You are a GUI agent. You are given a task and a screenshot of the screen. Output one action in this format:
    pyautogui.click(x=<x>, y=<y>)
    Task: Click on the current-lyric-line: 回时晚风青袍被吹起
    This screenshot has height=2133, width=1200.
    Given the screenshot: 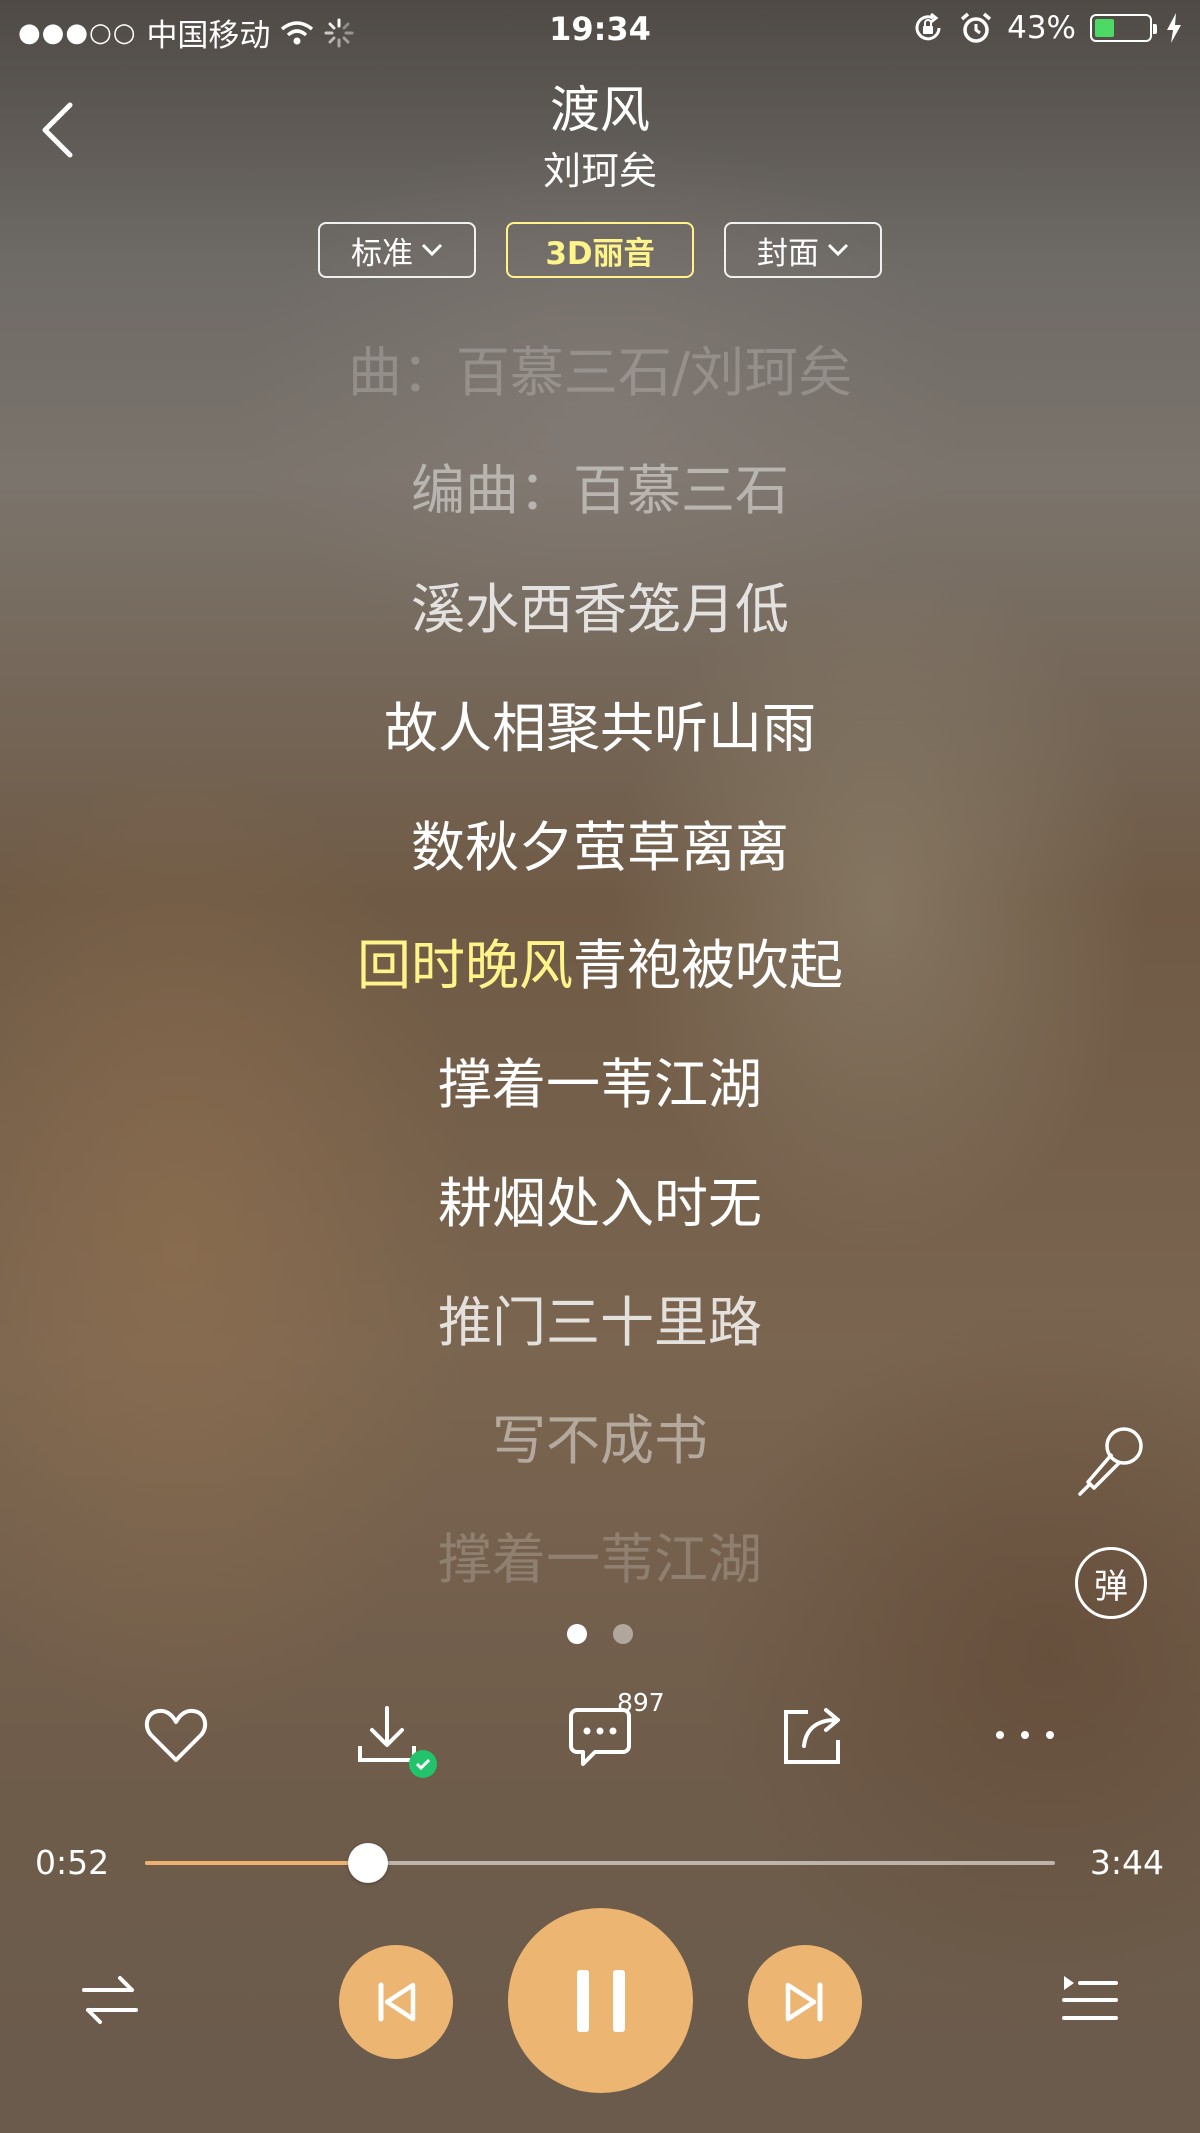 What is the action you would take?
    pyautogui.click(x=600, y=960)
    